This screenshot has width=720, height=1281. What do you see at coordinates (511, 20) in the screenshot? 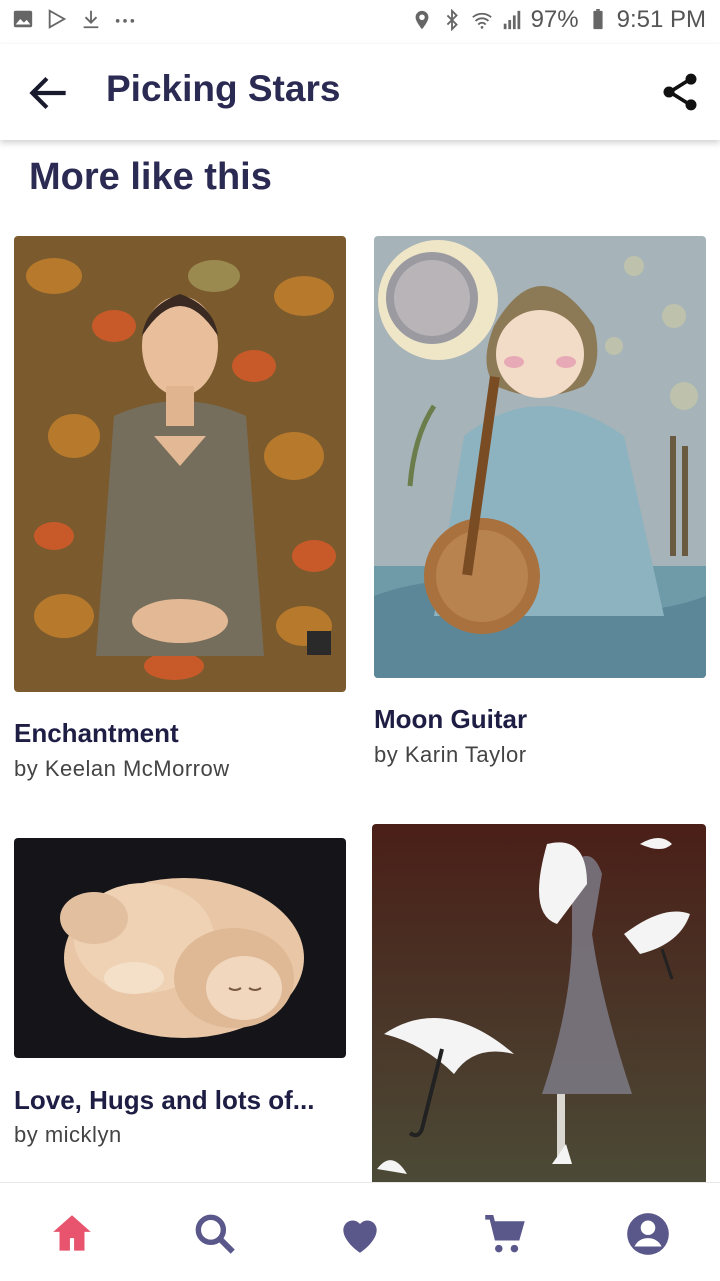
I see `signal-icon` at bounding box center [511, 20].